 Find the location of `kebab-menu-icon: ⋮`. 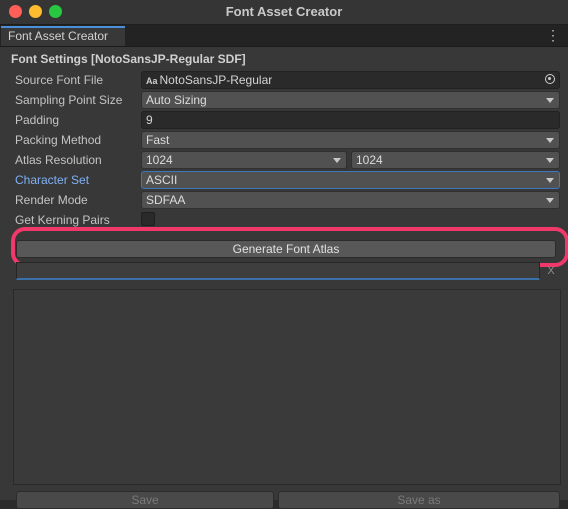

kebab-menu-icon: ⋮ is located at coordinates (553, 35).